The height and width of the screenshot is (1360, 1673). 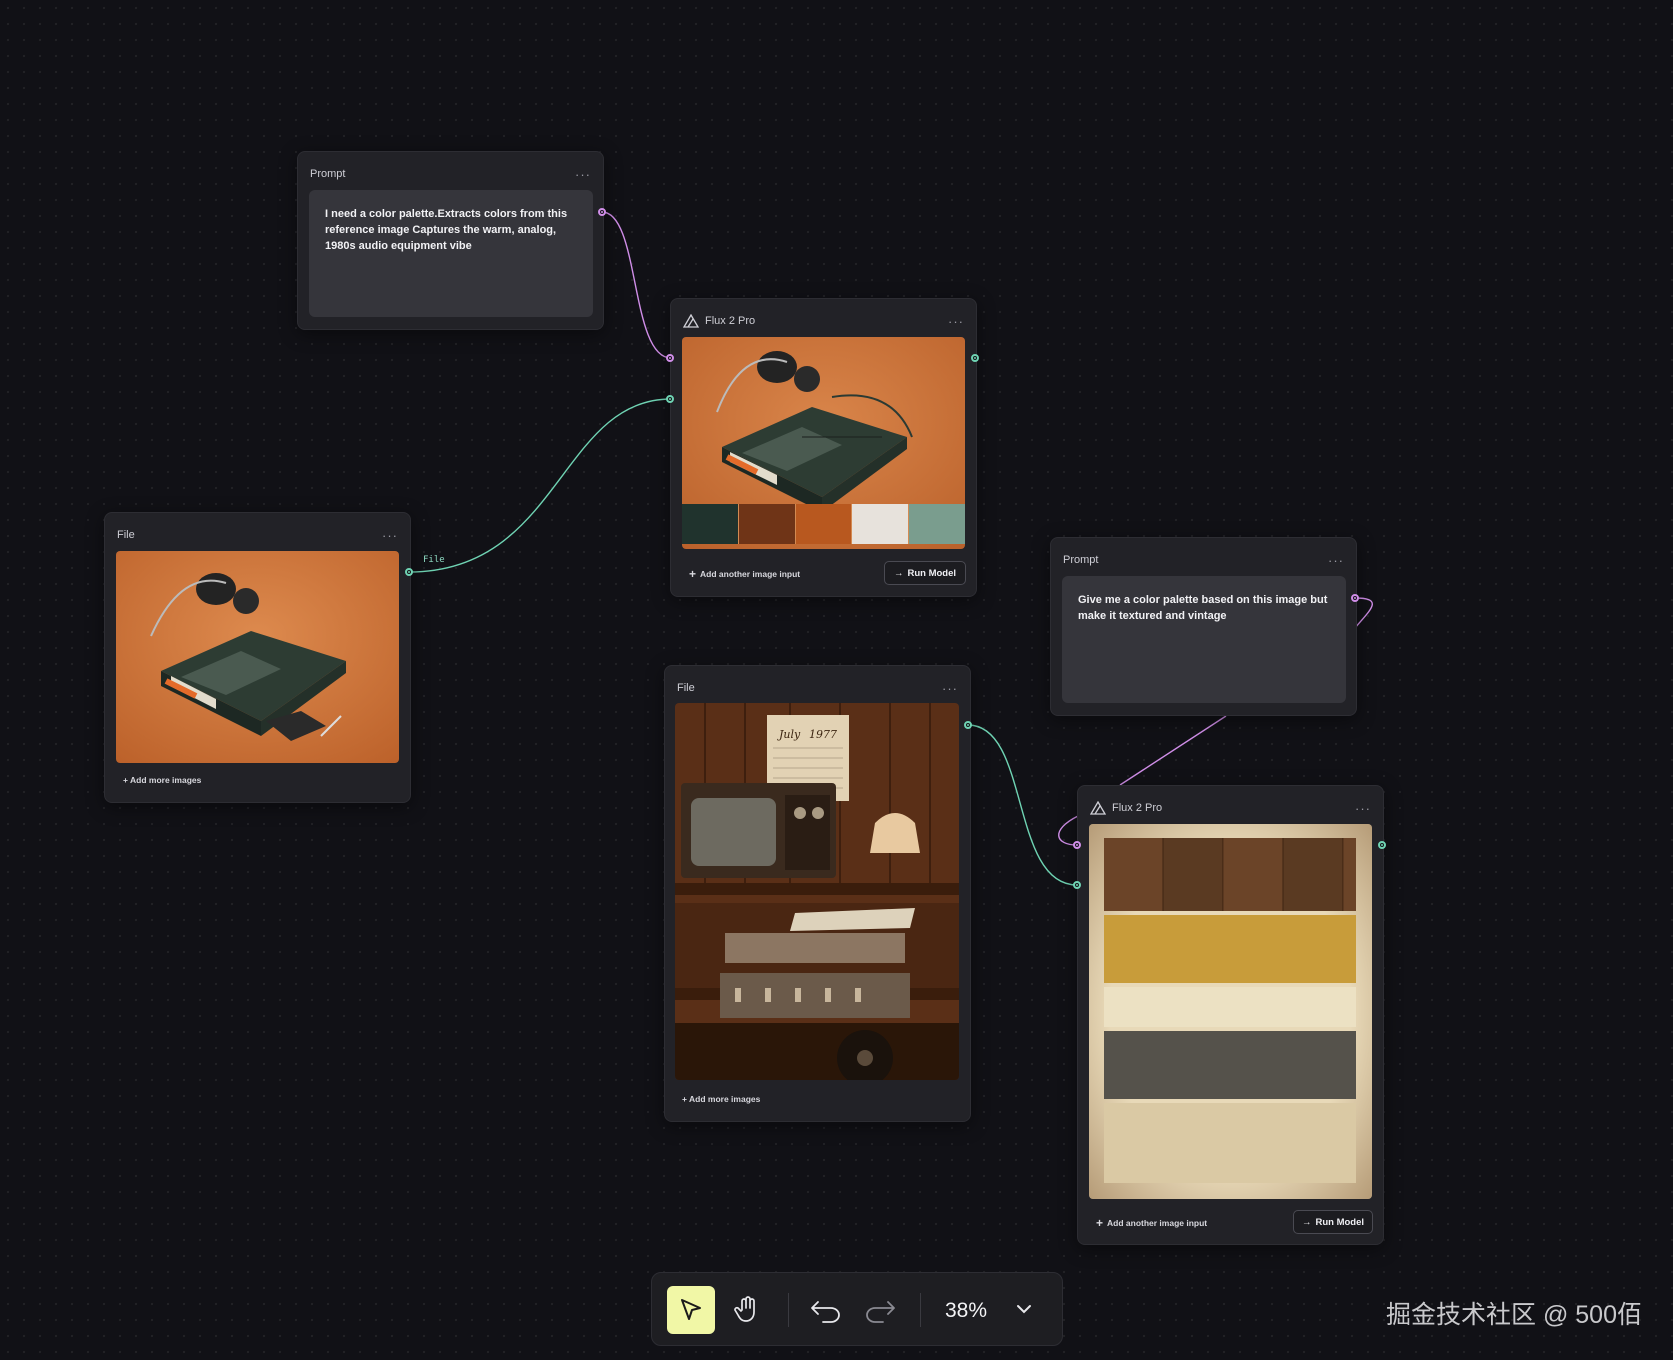 I want to click on texture-swatch-cream, so click(x=1230, y=1007).